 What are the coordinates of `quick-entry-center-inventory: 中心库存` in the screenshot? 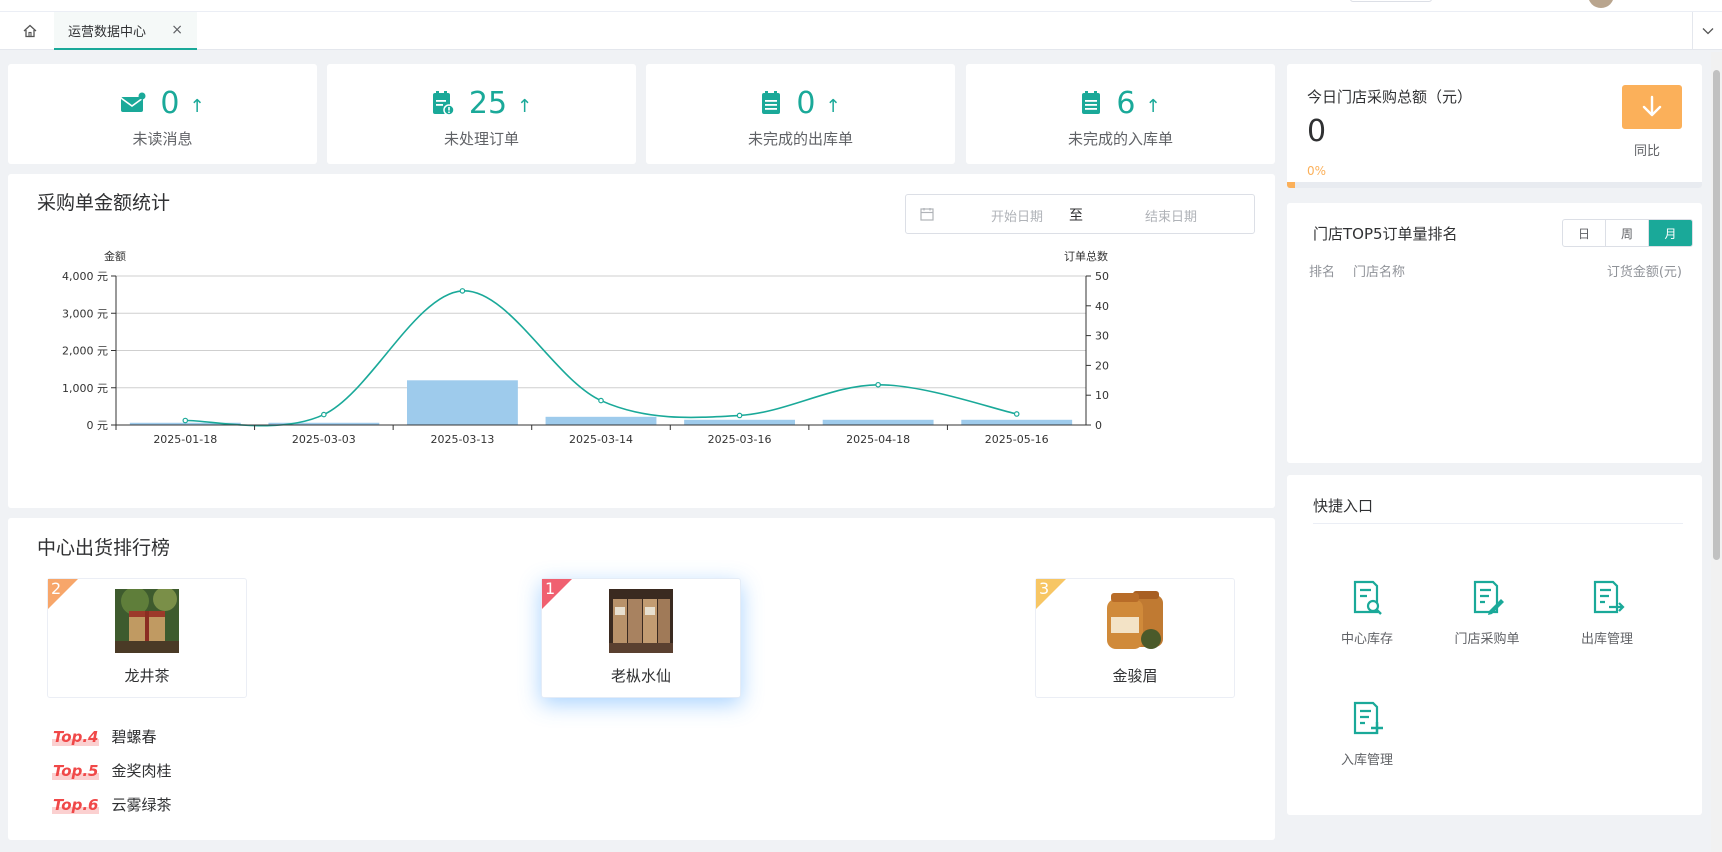 It's located at (1367, 612).